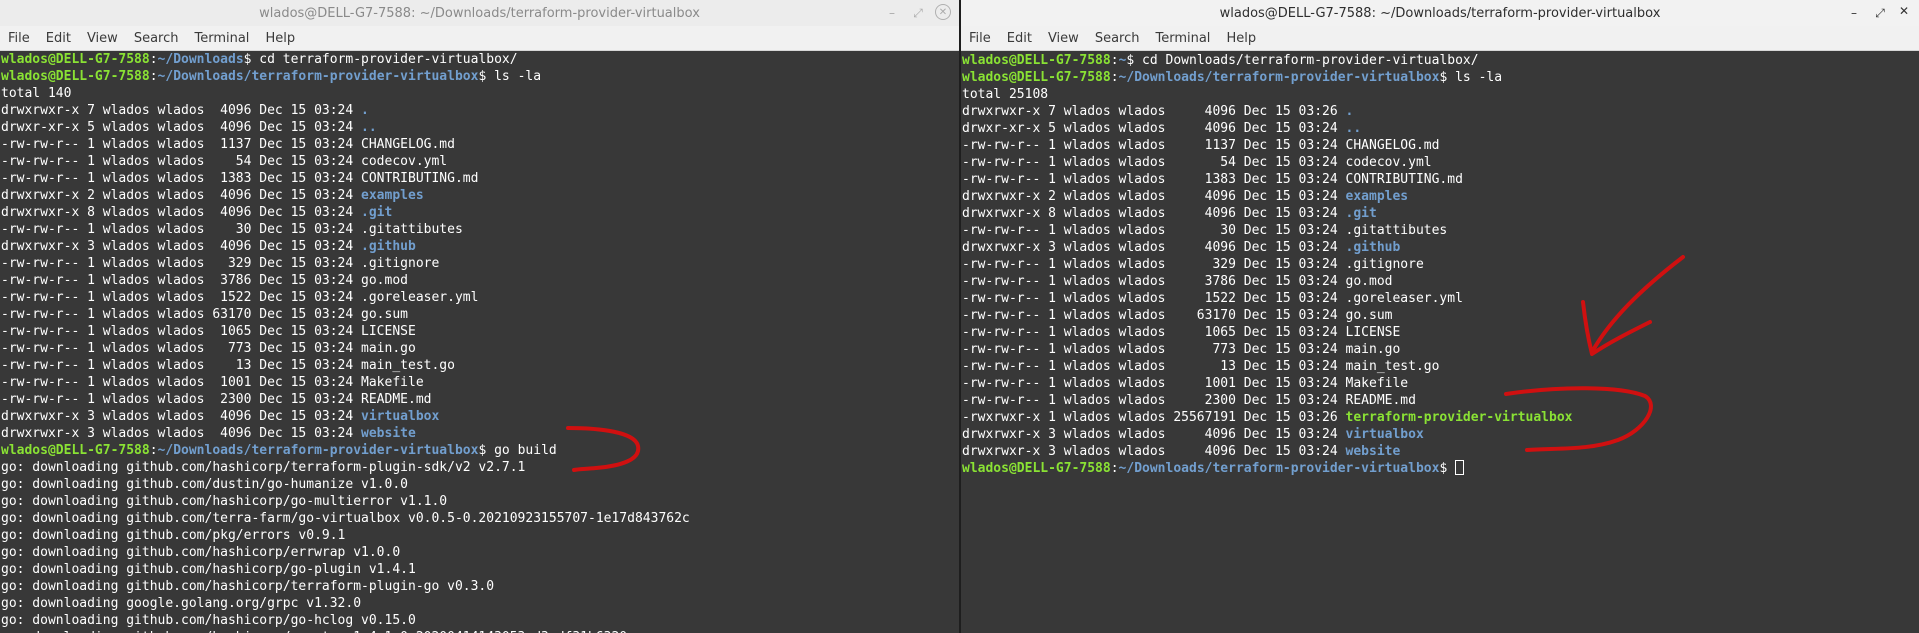 Image resolution: width=1919 pixels, height=633 pixels. I want to click on file-name: ., so click(365, 110).